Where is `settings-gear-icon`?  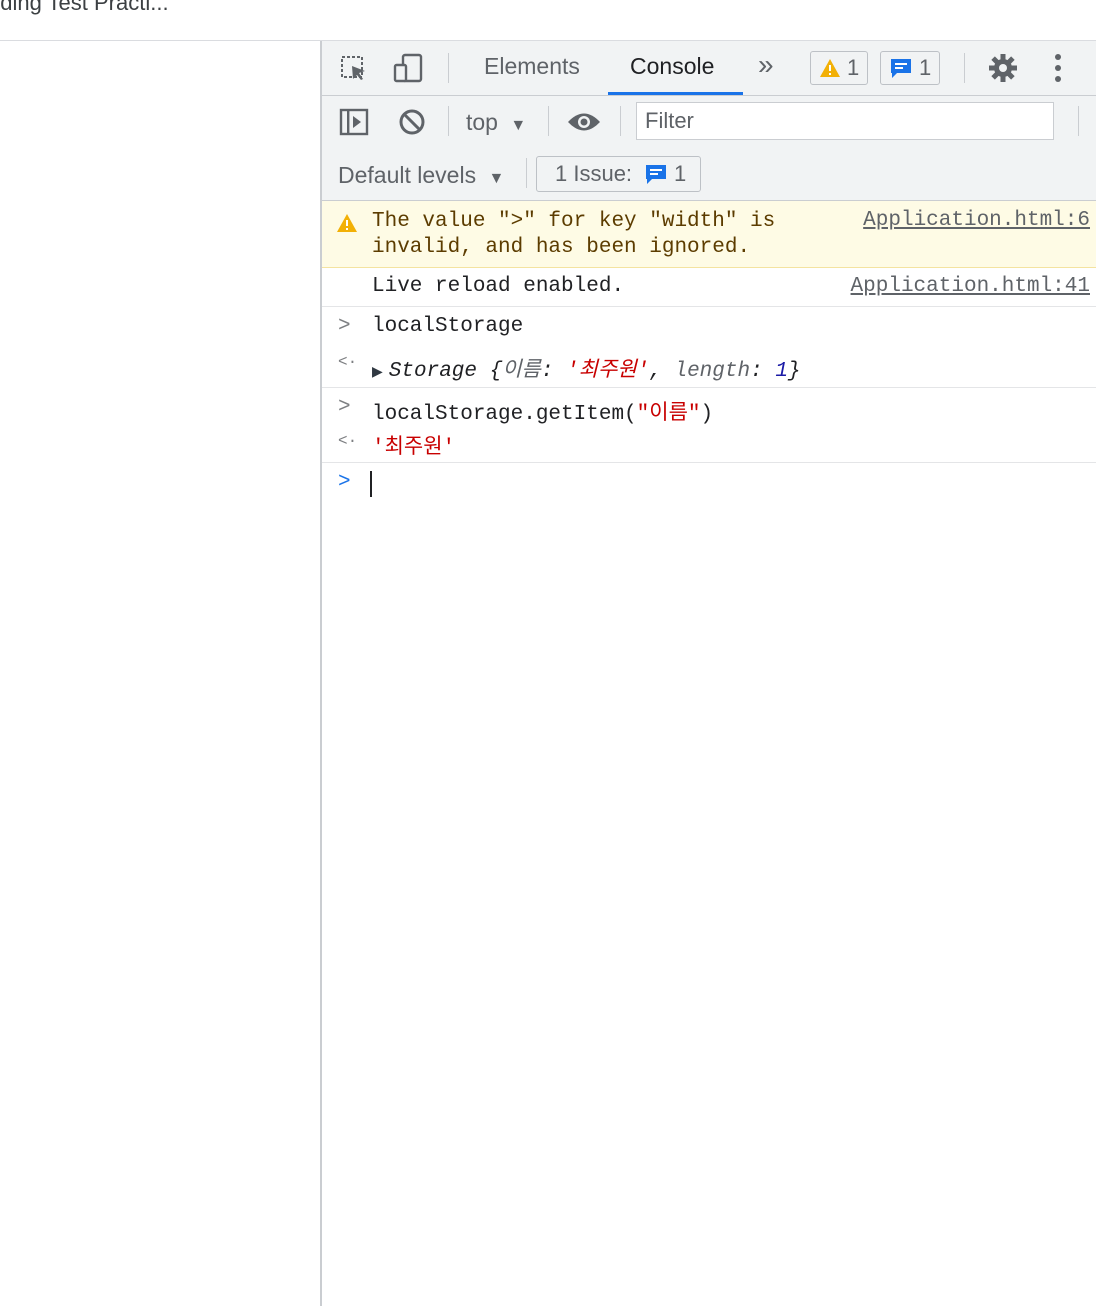
settings-gear-icon is located at coordinates (1003, 68).